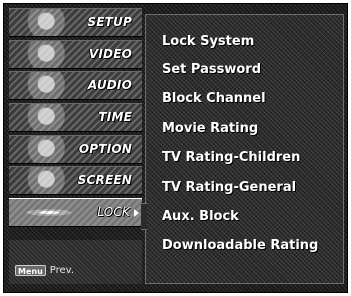 This screenshot has width=351, height=296. I want to click on tab-video: VIDEO, so click(75, 54).